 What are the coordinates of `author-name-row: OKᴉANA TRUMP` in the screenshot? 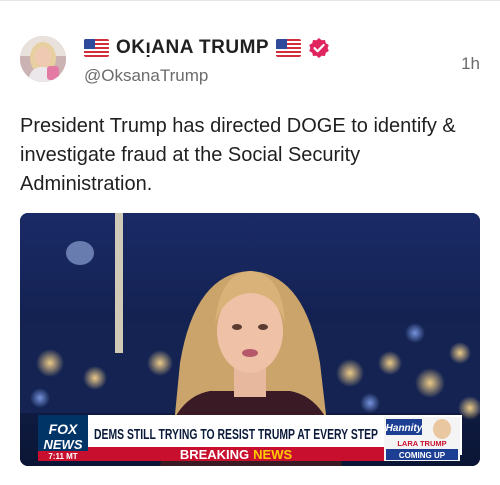 It's located at (207, 48).